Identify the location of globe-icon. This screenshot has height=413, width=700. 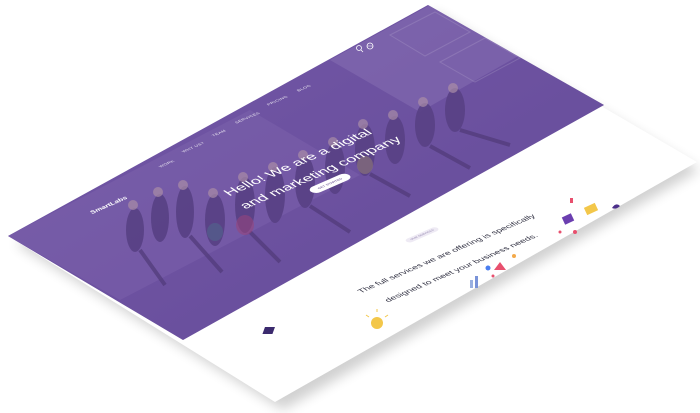
(370, 46).